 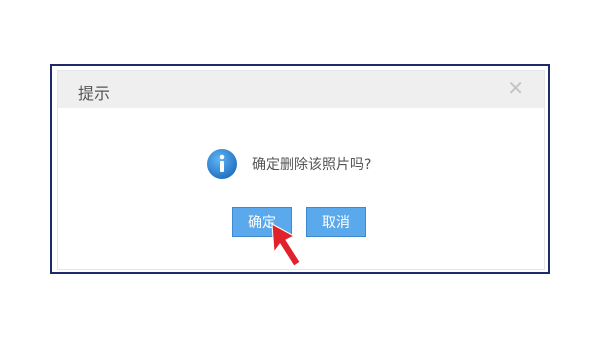 What do you see at coordinates (286, 245) in the screenshot?
I see `red-arrow-icon` at bounding box center [286, 245].